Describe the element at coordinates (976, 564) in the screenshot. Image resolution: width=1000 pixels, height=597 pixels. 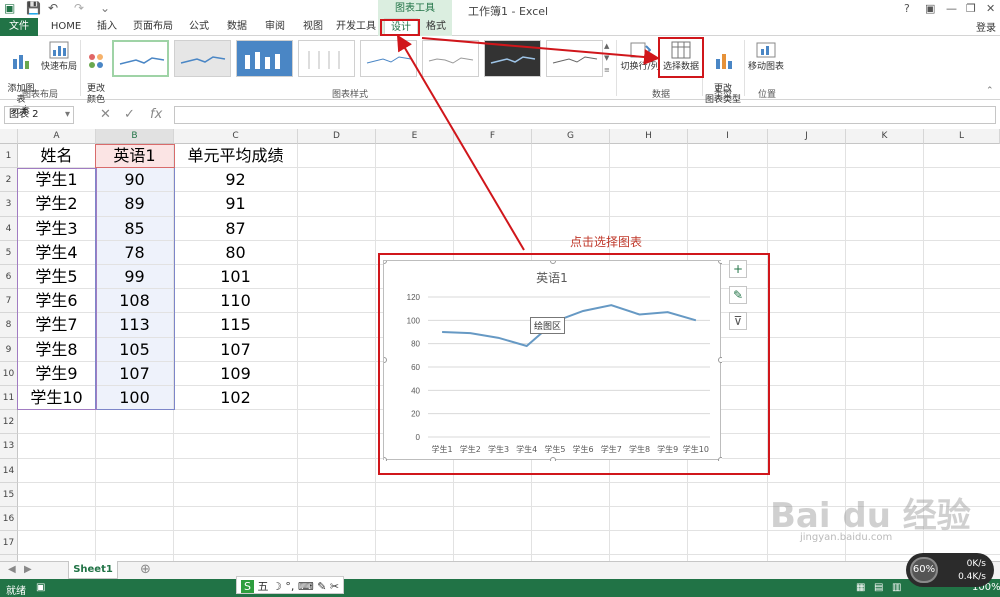
I see `upload-speed: 0K/s` at that location.